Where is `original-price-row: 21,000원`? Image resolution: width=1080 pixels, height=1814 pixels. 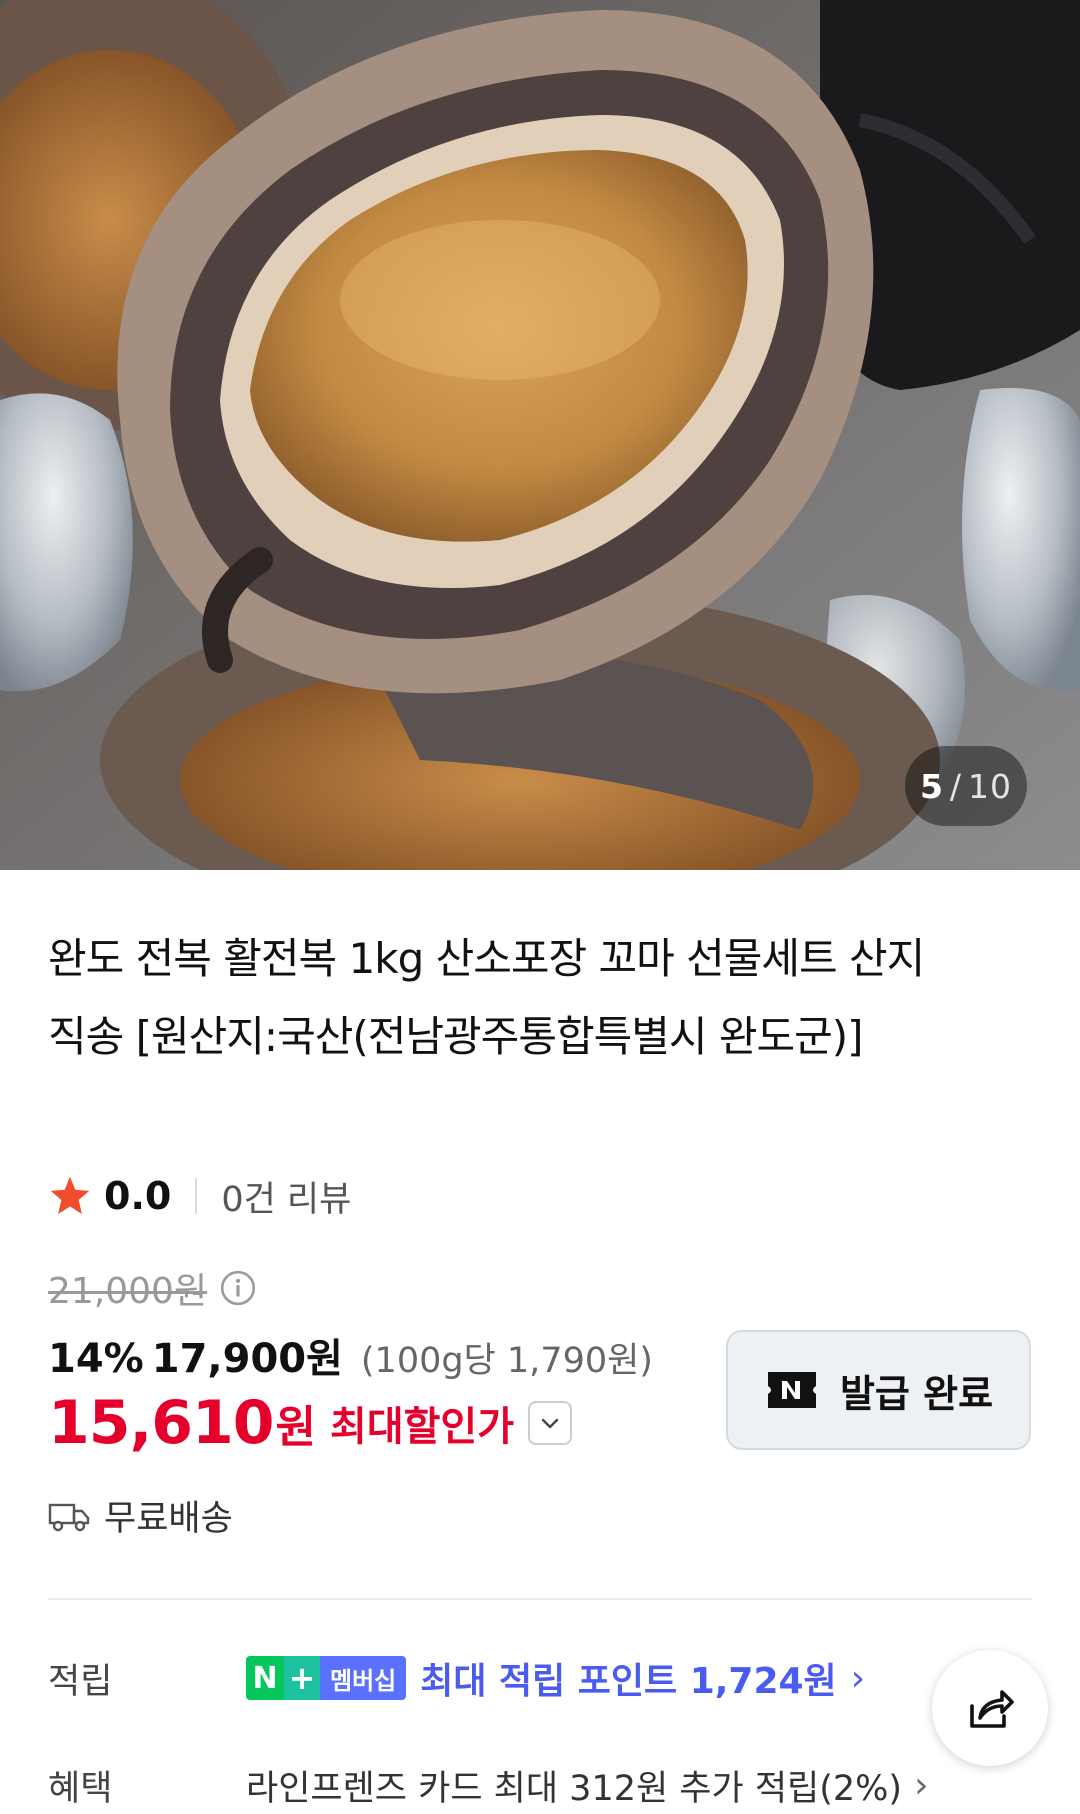
original-price-row: 21,000원 is located at coordinates (152, 1288).